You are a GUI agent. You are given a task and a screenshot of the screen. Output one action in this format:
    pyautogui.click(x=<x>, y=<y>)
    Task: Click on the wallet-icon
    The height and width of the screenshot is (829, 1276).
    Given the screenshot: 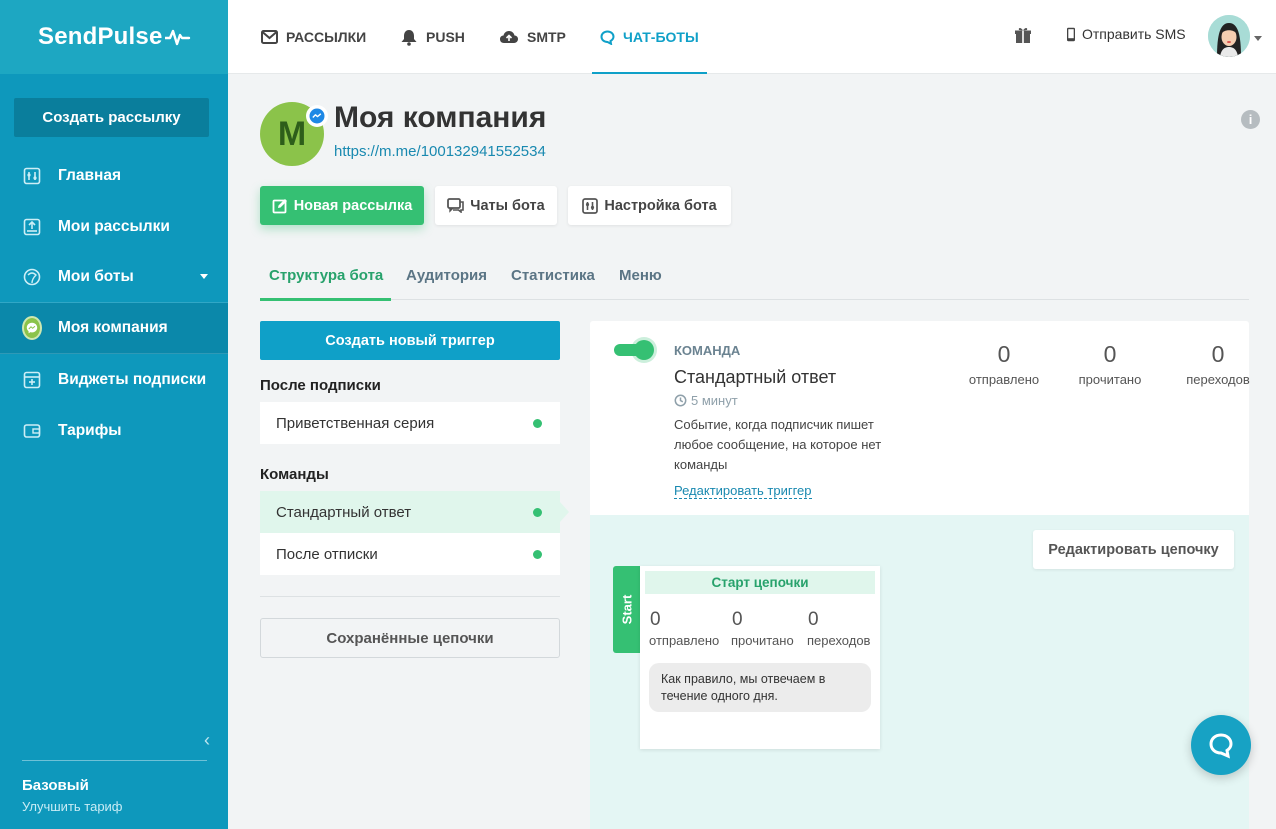 What is the action you would take?
    pyautogui.click(x=32, y=431)
    